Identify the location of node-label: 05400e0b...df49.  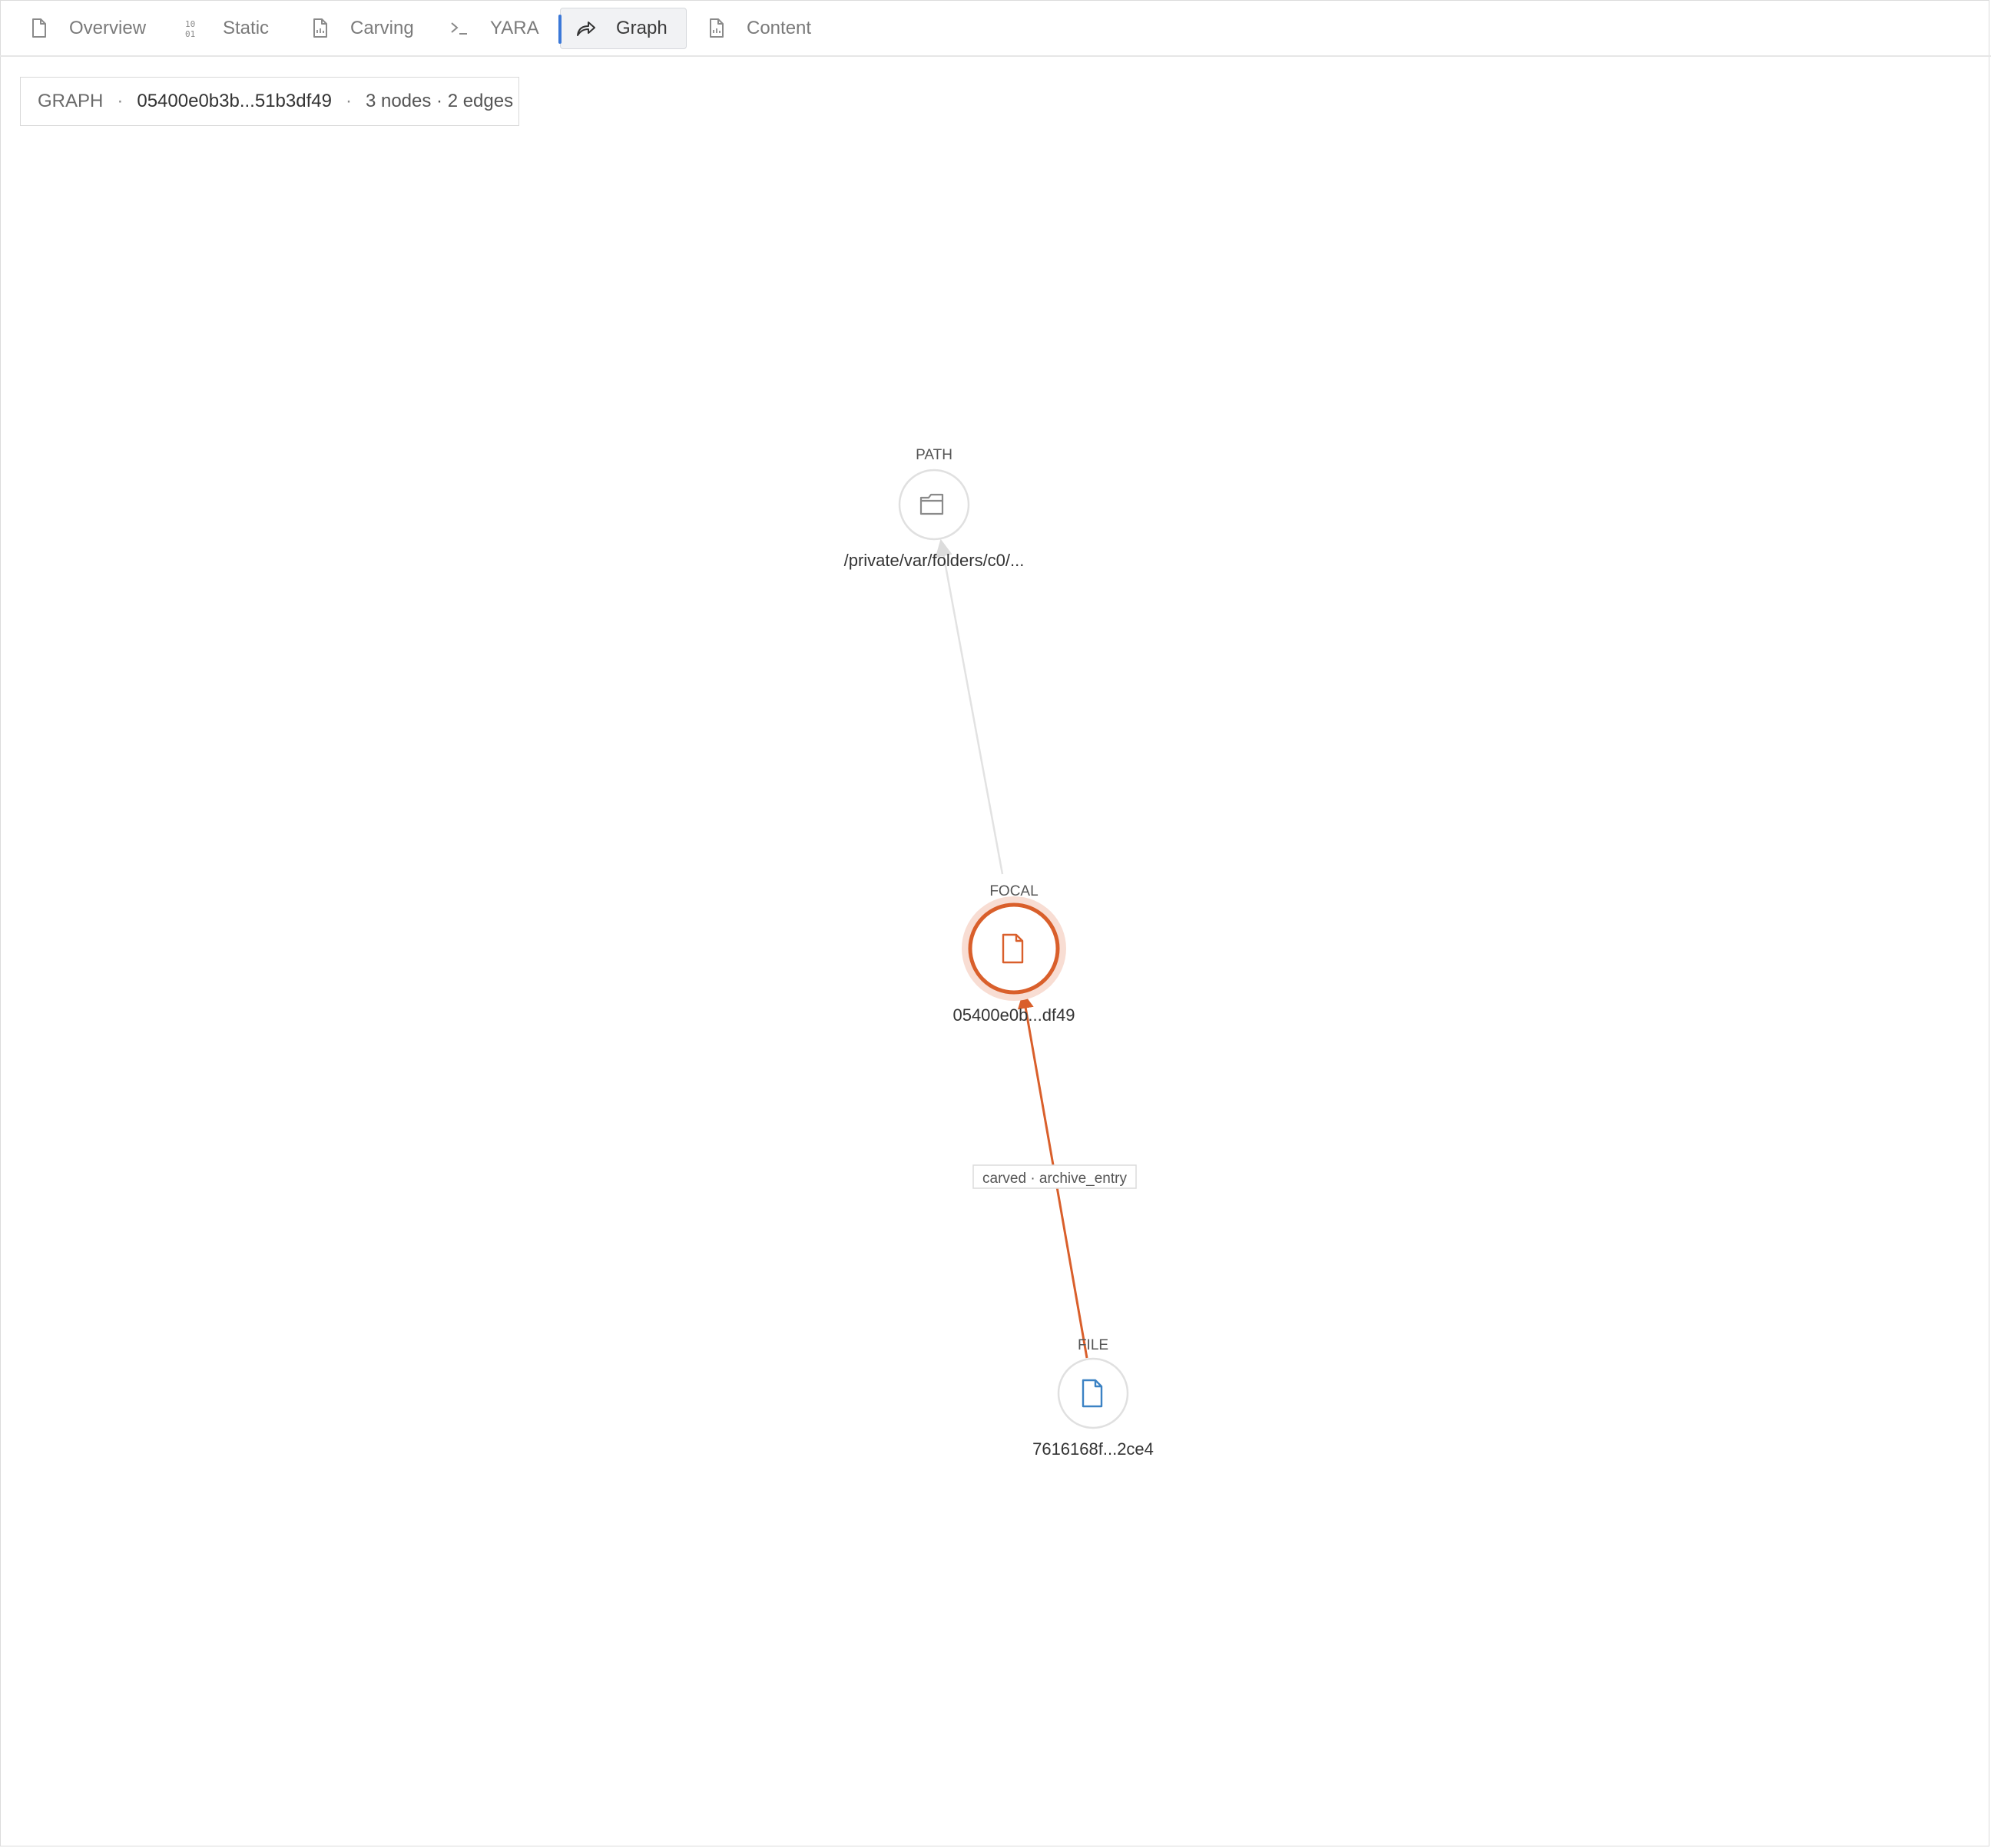
(1013, 1015).